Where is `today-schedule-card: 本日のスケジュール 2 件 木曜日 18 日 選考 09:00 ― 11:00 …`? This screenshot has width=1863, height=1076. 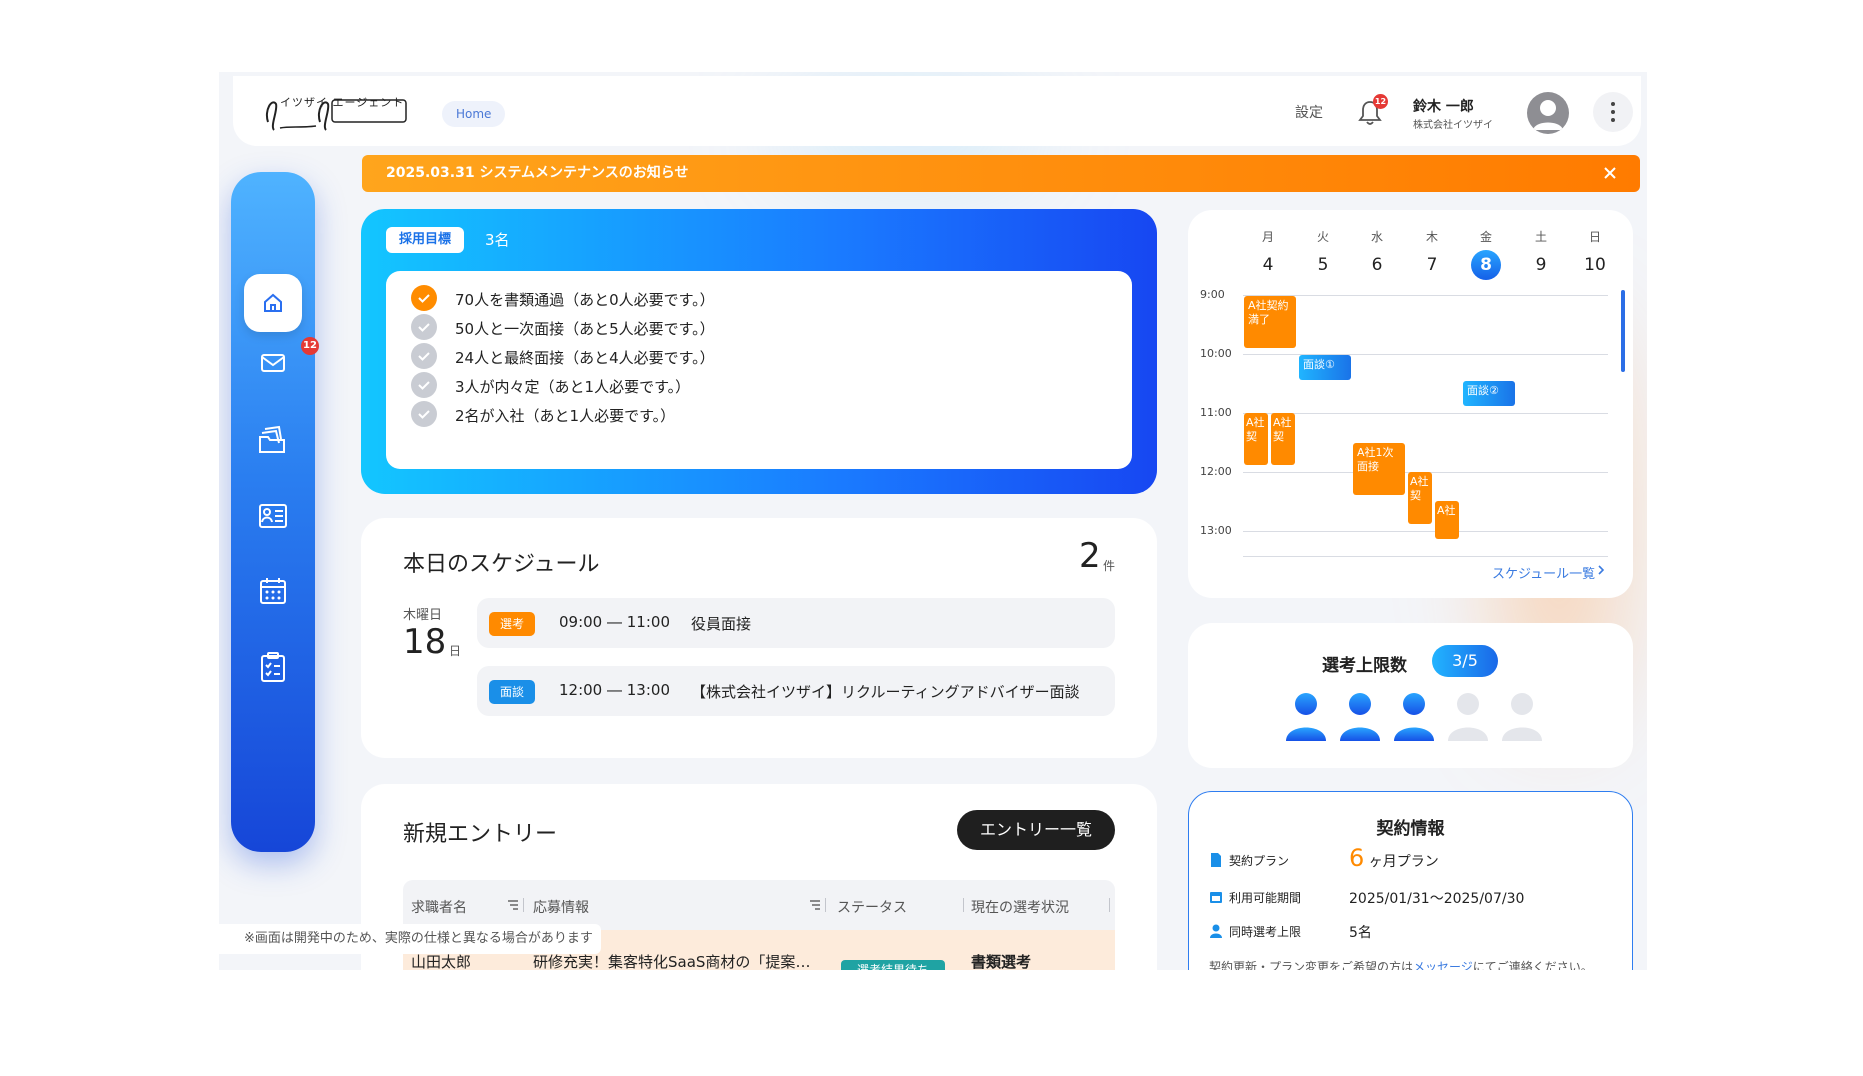 today-schedule-card: 本日のスケジュール 2 件 木曜日 18 日 選考 09:00 ― 11:00 … is located at coordinates (759, 638).